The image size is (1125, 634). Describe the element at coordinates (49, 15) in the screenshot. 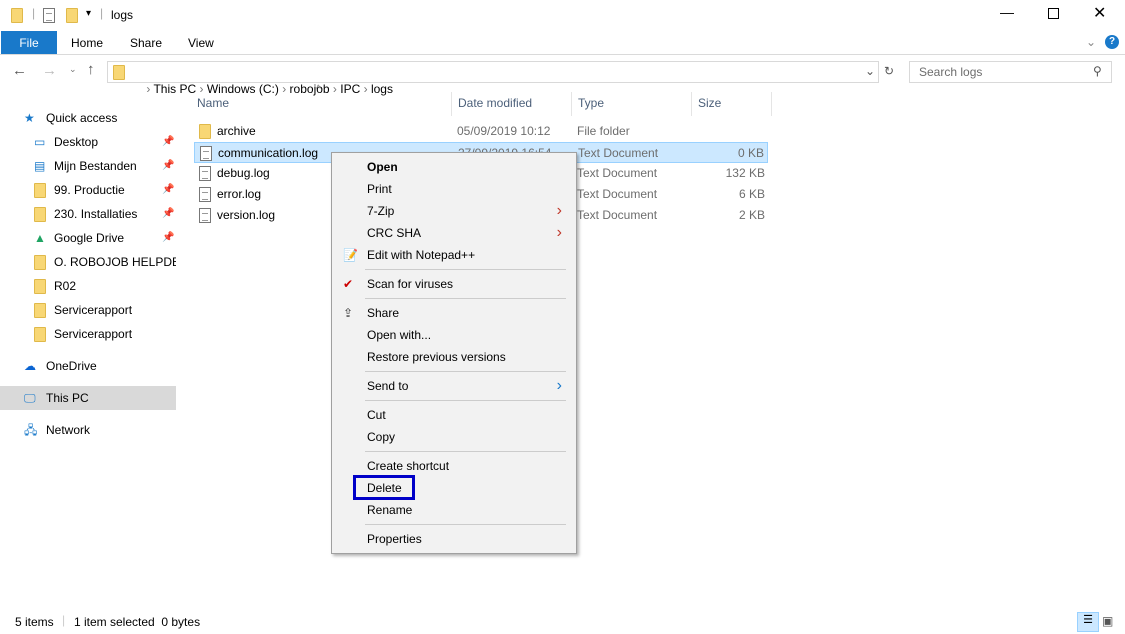

I see `properties-icon` at that location.